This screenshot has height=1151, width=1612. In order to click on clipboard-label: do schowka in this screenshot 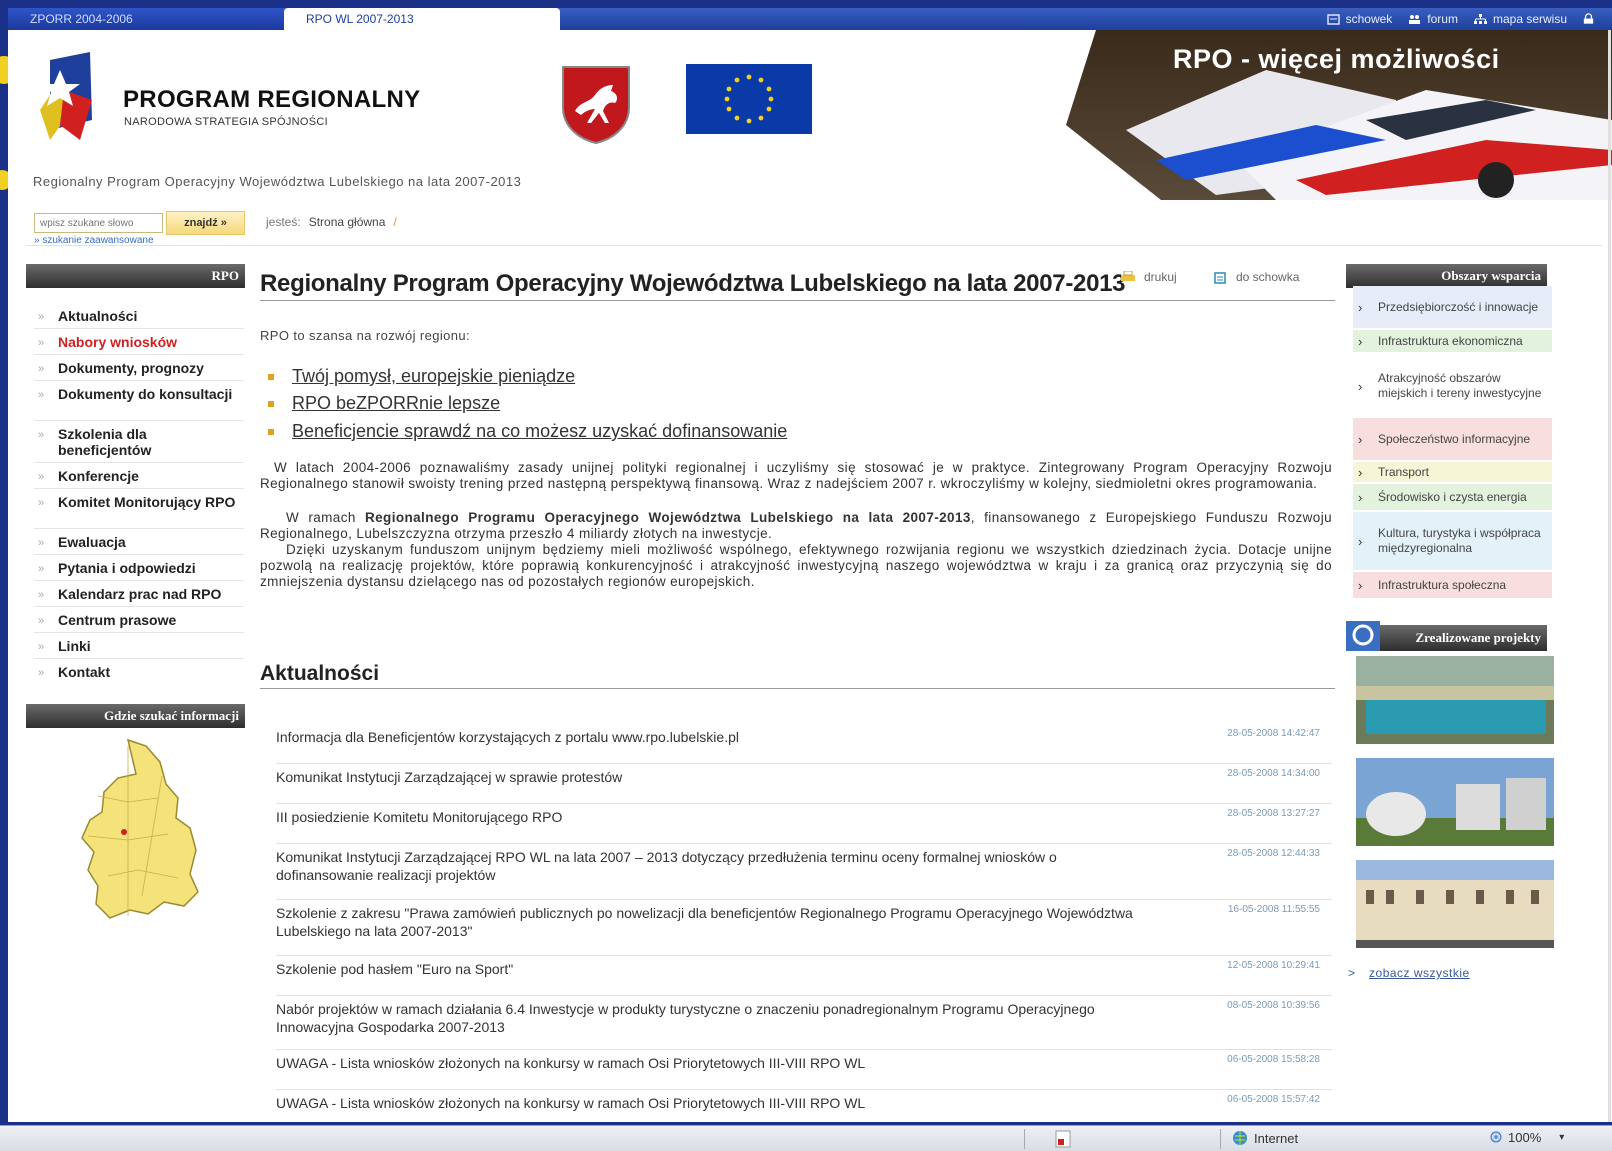, I will do `click(1268, 277)`.